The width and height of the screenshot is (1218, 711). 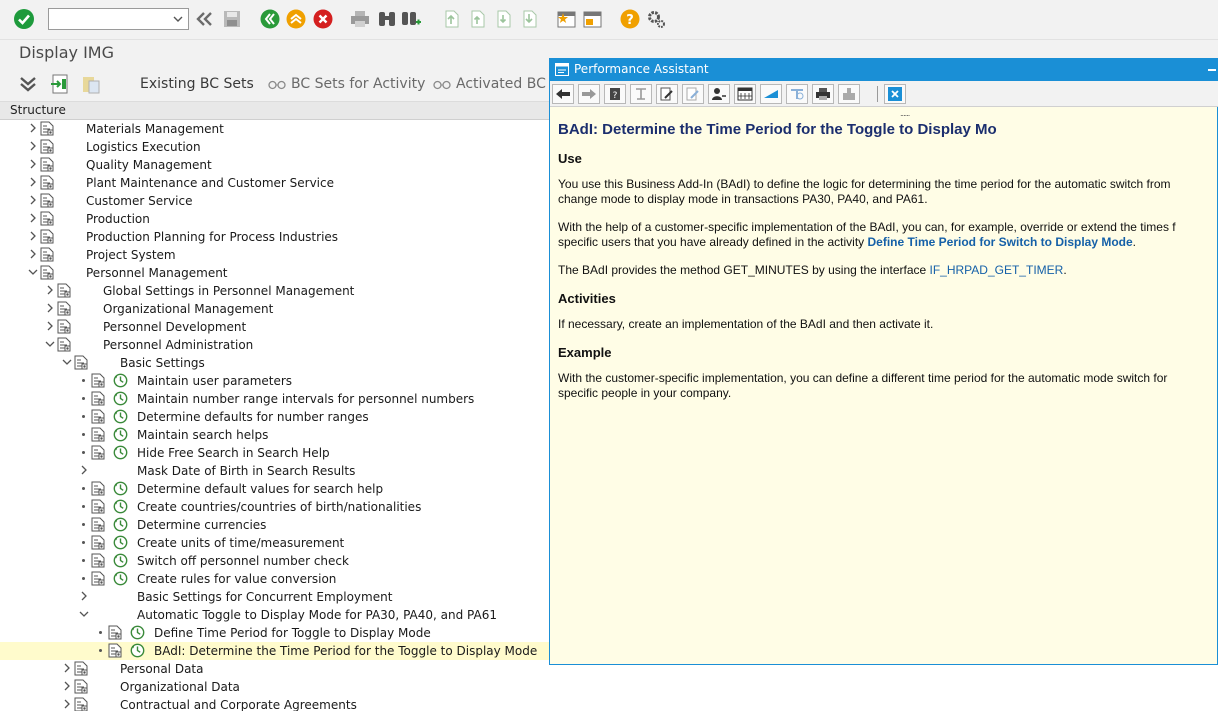 I want to click on first-page-icon, so click(x=451, y=19).